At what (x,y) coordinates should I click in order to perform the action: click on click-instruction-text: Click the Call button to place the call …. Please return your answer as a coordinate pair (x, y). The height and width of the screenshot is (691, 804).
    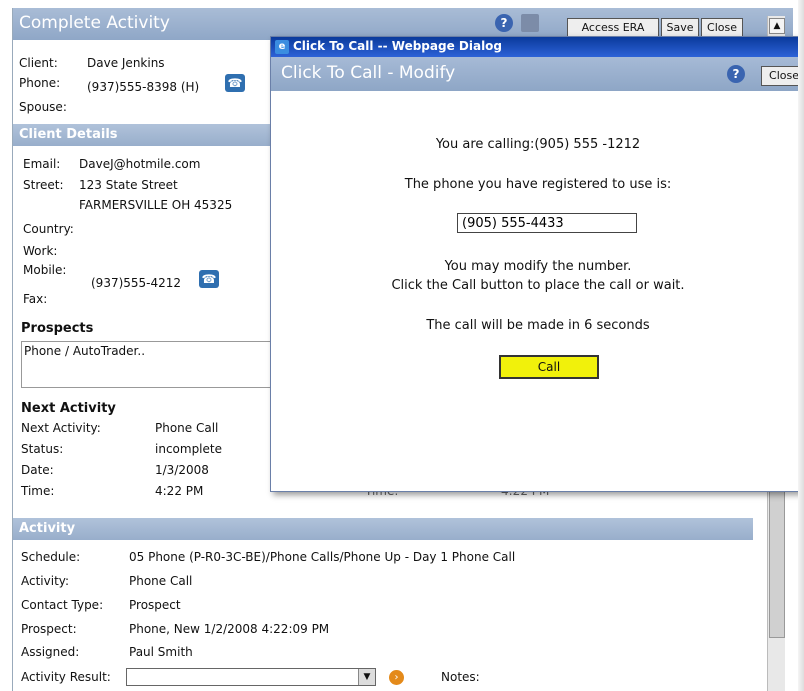
    Looking at the image, I should click on (538, 285).